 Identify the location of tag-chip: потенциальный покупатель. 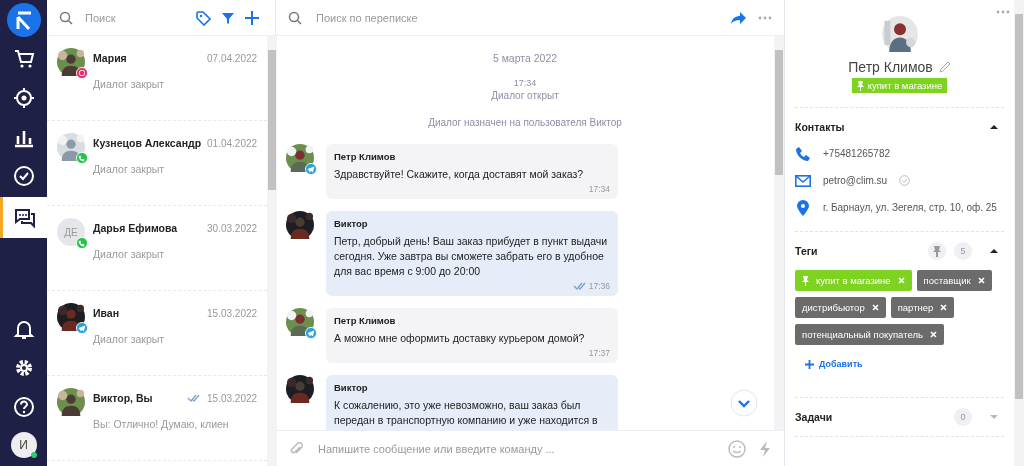
(869, 334).